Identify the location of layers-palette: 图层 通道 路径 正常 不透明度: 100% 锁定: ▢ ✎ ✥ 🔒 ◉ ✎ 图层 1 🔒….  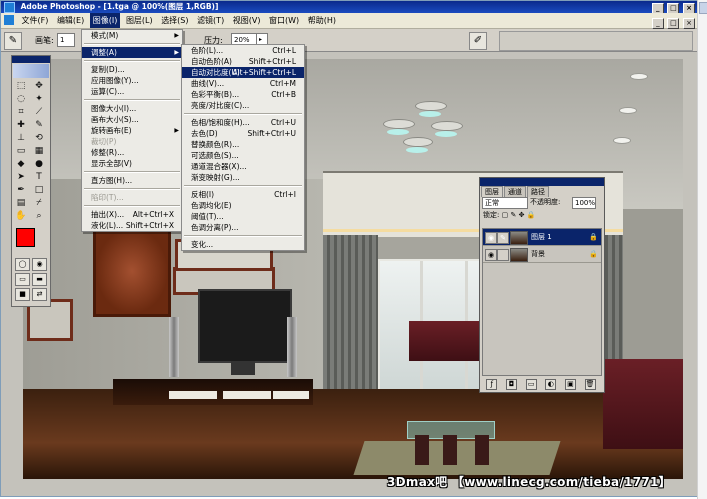
(542, 285).